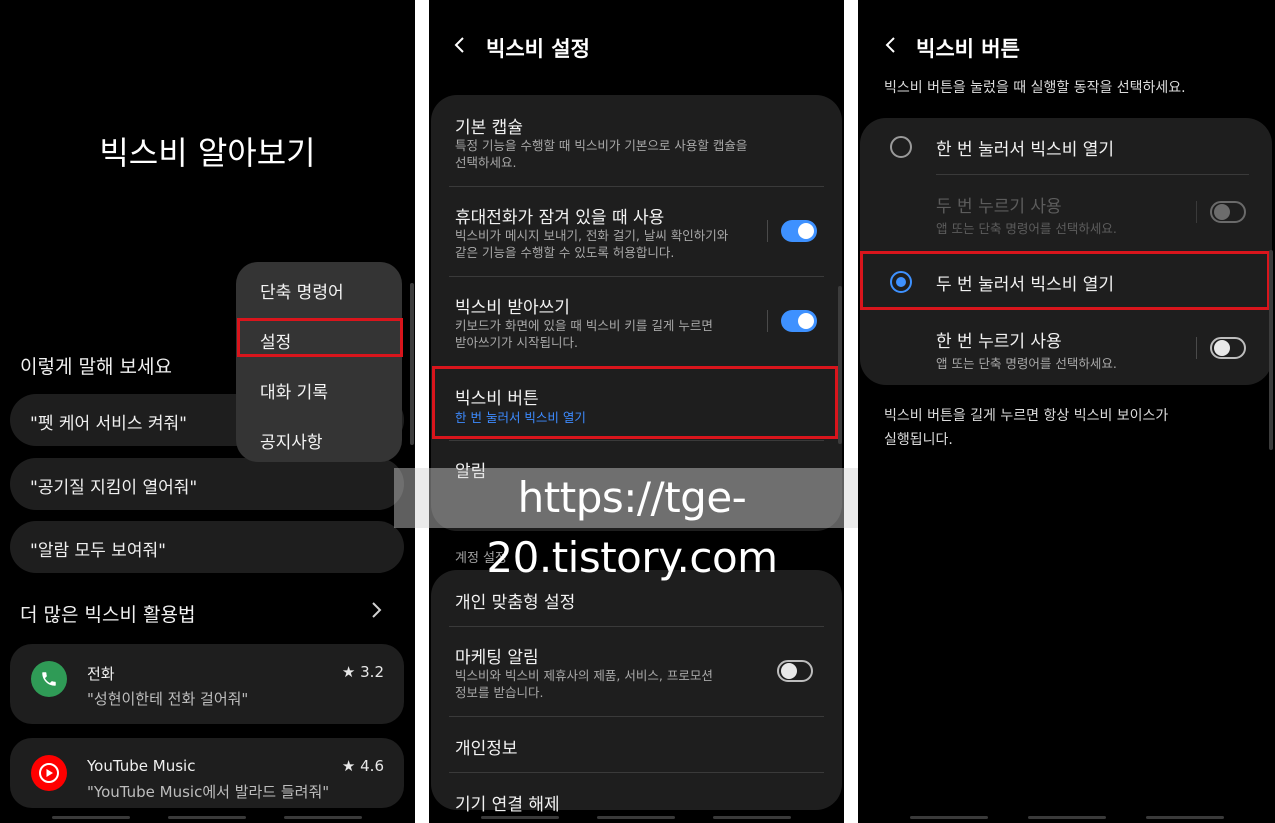 This screenshot has width=1275, height=823. I want to click on menu-item-shortcuts: 단축 명령어, so click(302, 290).